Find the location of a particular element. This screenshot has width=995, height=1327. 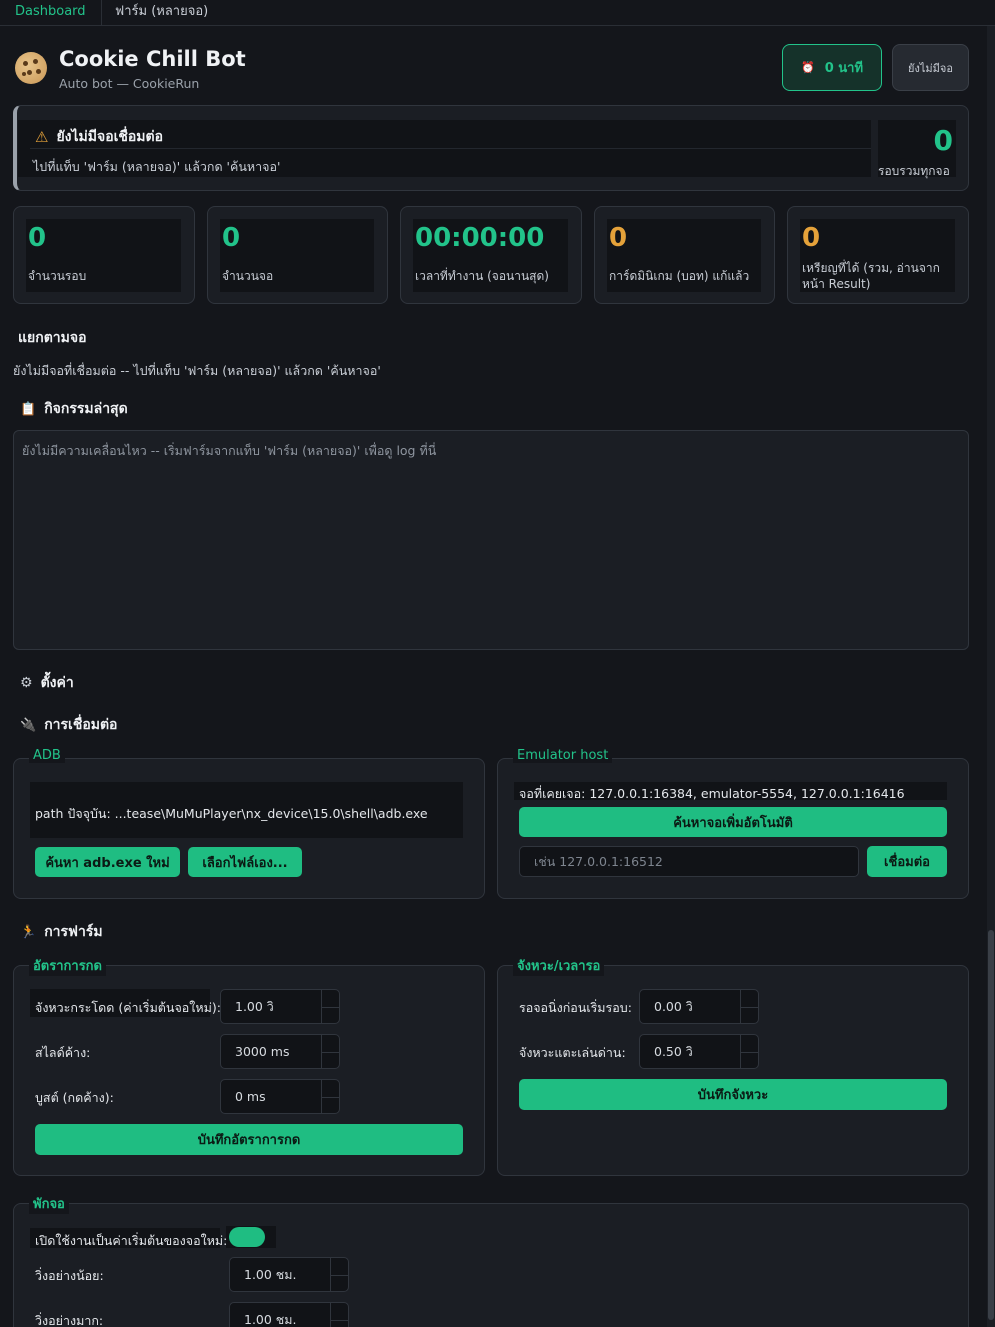

rest-legend: พักจอ is located at coordinates (49, 1203).